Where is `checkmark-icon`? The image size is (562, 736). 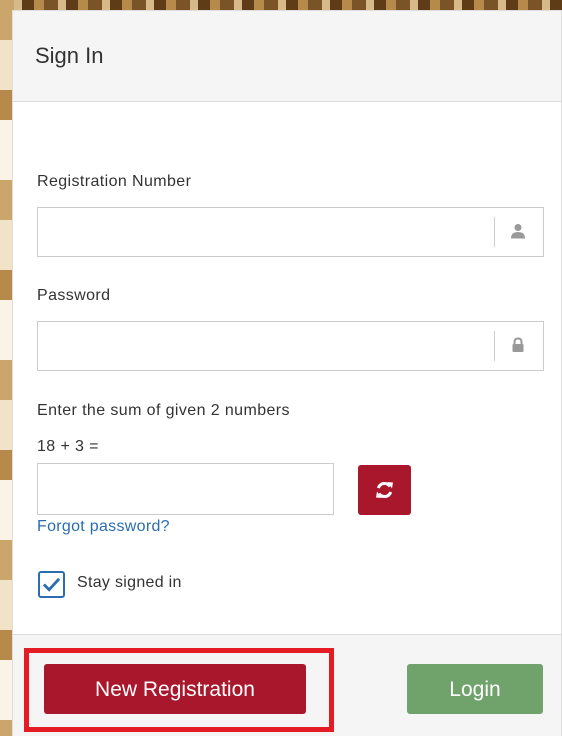 checkmark-icon is located at coordinates (51, 584).